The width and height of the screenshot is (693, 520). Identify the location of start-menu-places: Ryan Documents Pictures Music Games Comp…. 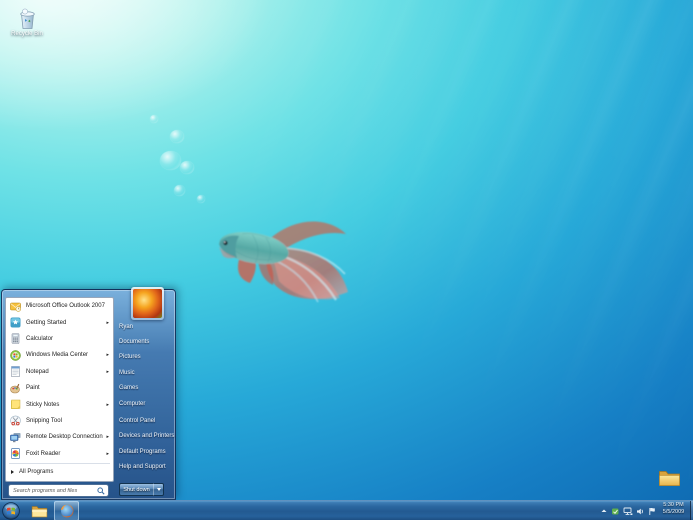
(147, 397).